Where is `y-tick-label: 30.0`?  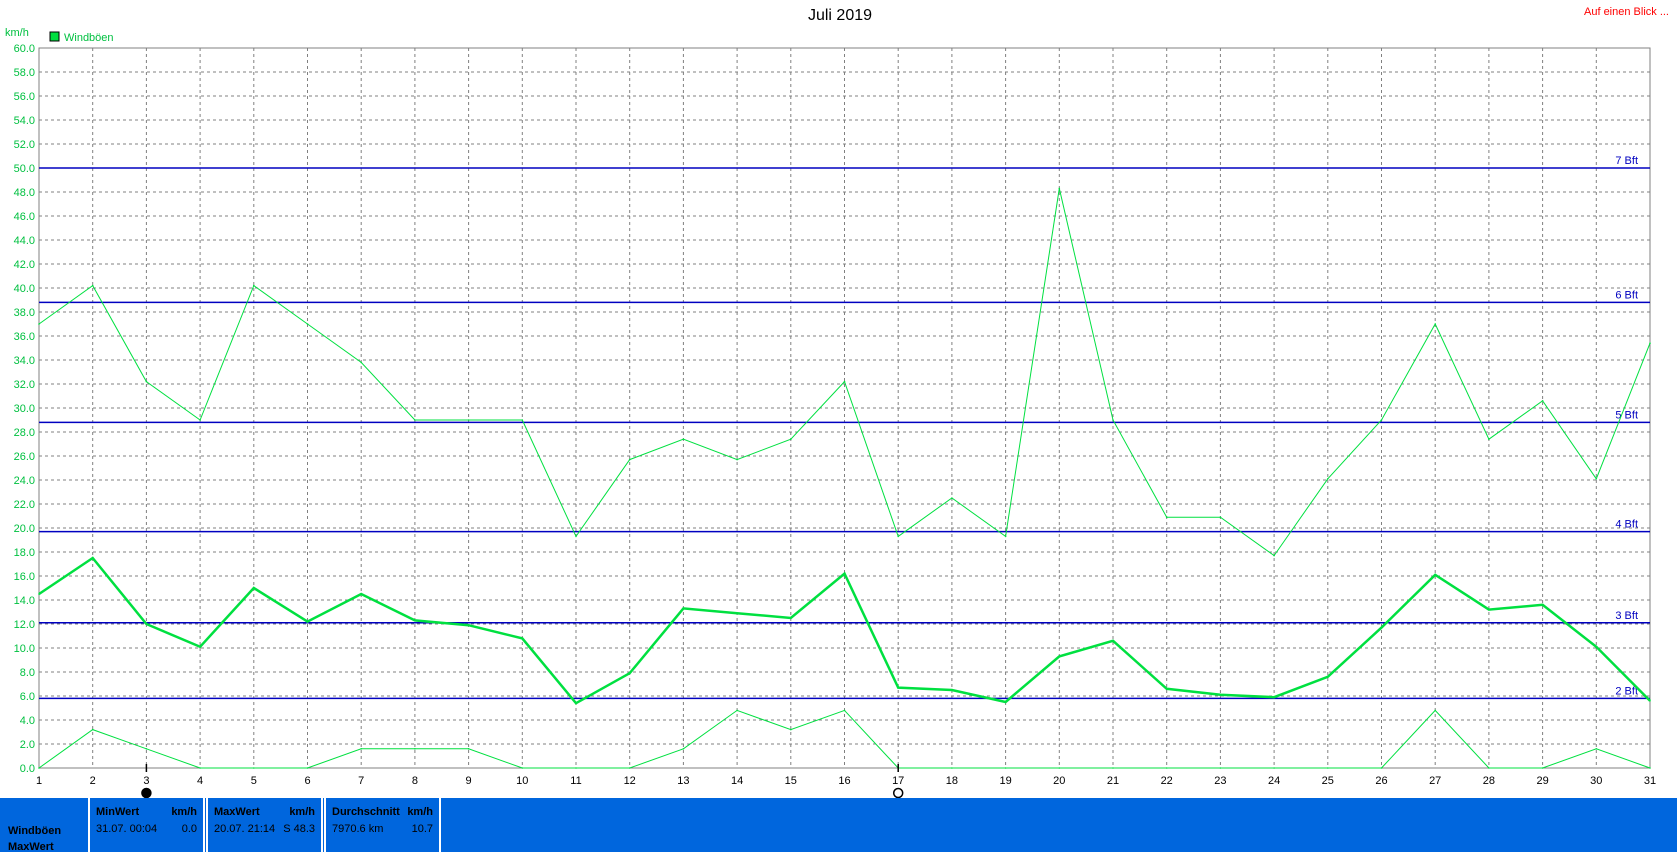
y-tick-label: 30.0 is located at coordinates (24, 409).